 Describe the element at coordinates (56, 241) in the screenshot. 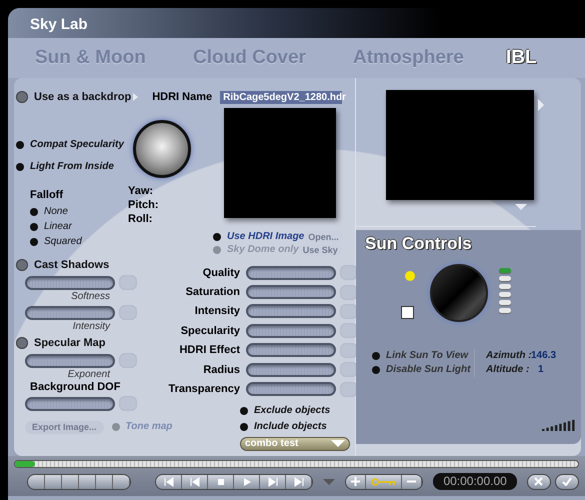

I see `falloff-radio: Squared` at that location.